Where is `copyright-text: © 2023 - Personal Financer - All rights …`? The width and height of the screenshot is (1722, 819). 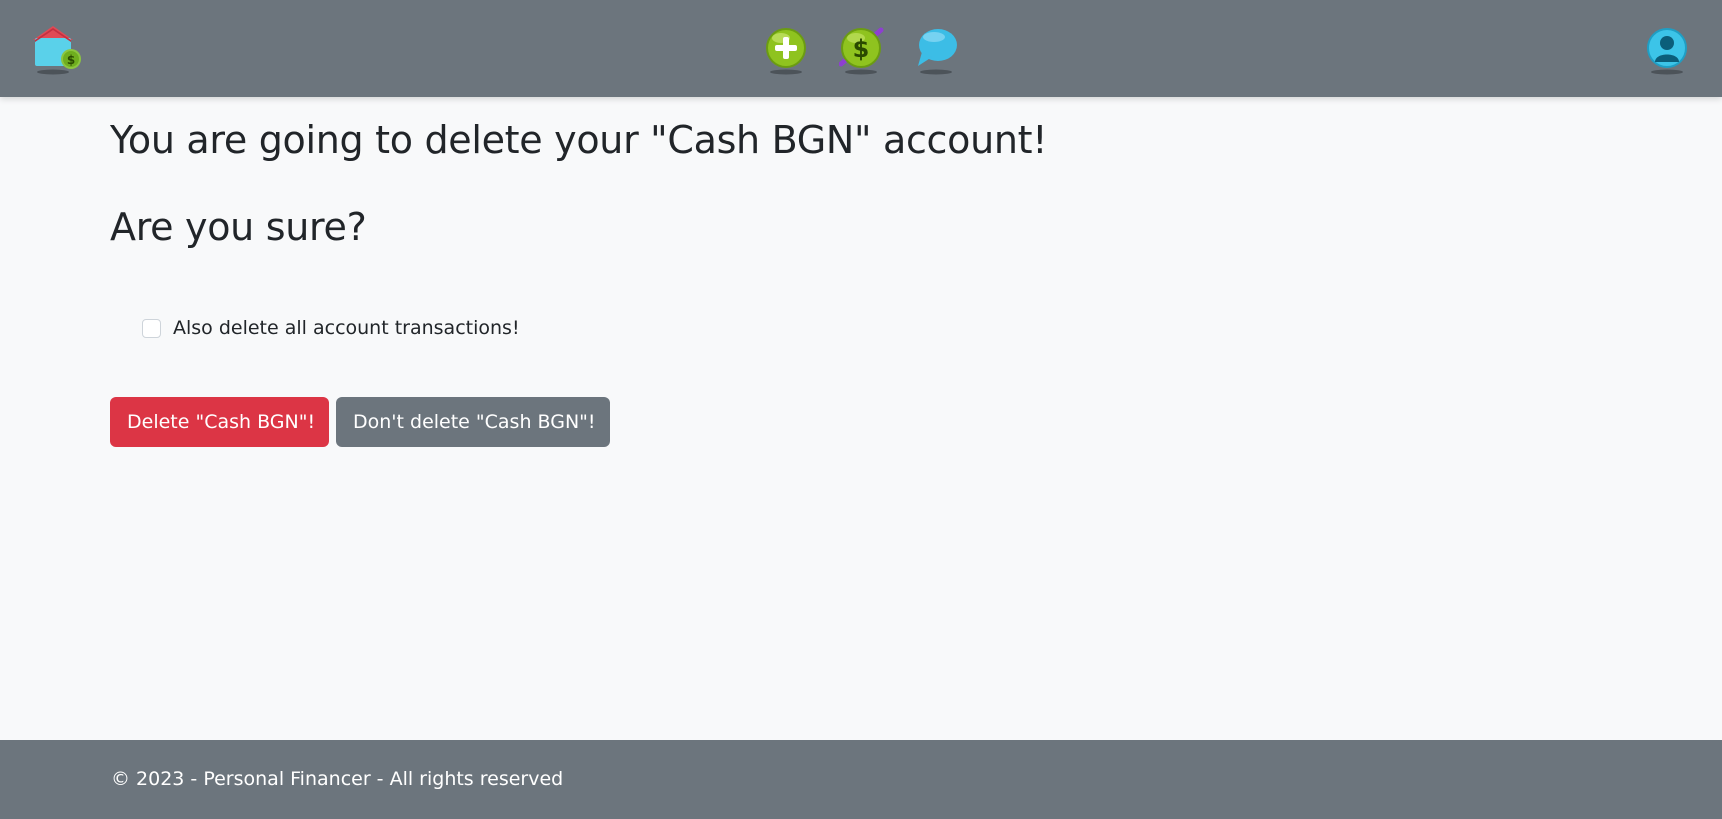
copyright-text: © 2023 - Personal Financer - All rights … is located at coordinates (337, 779).